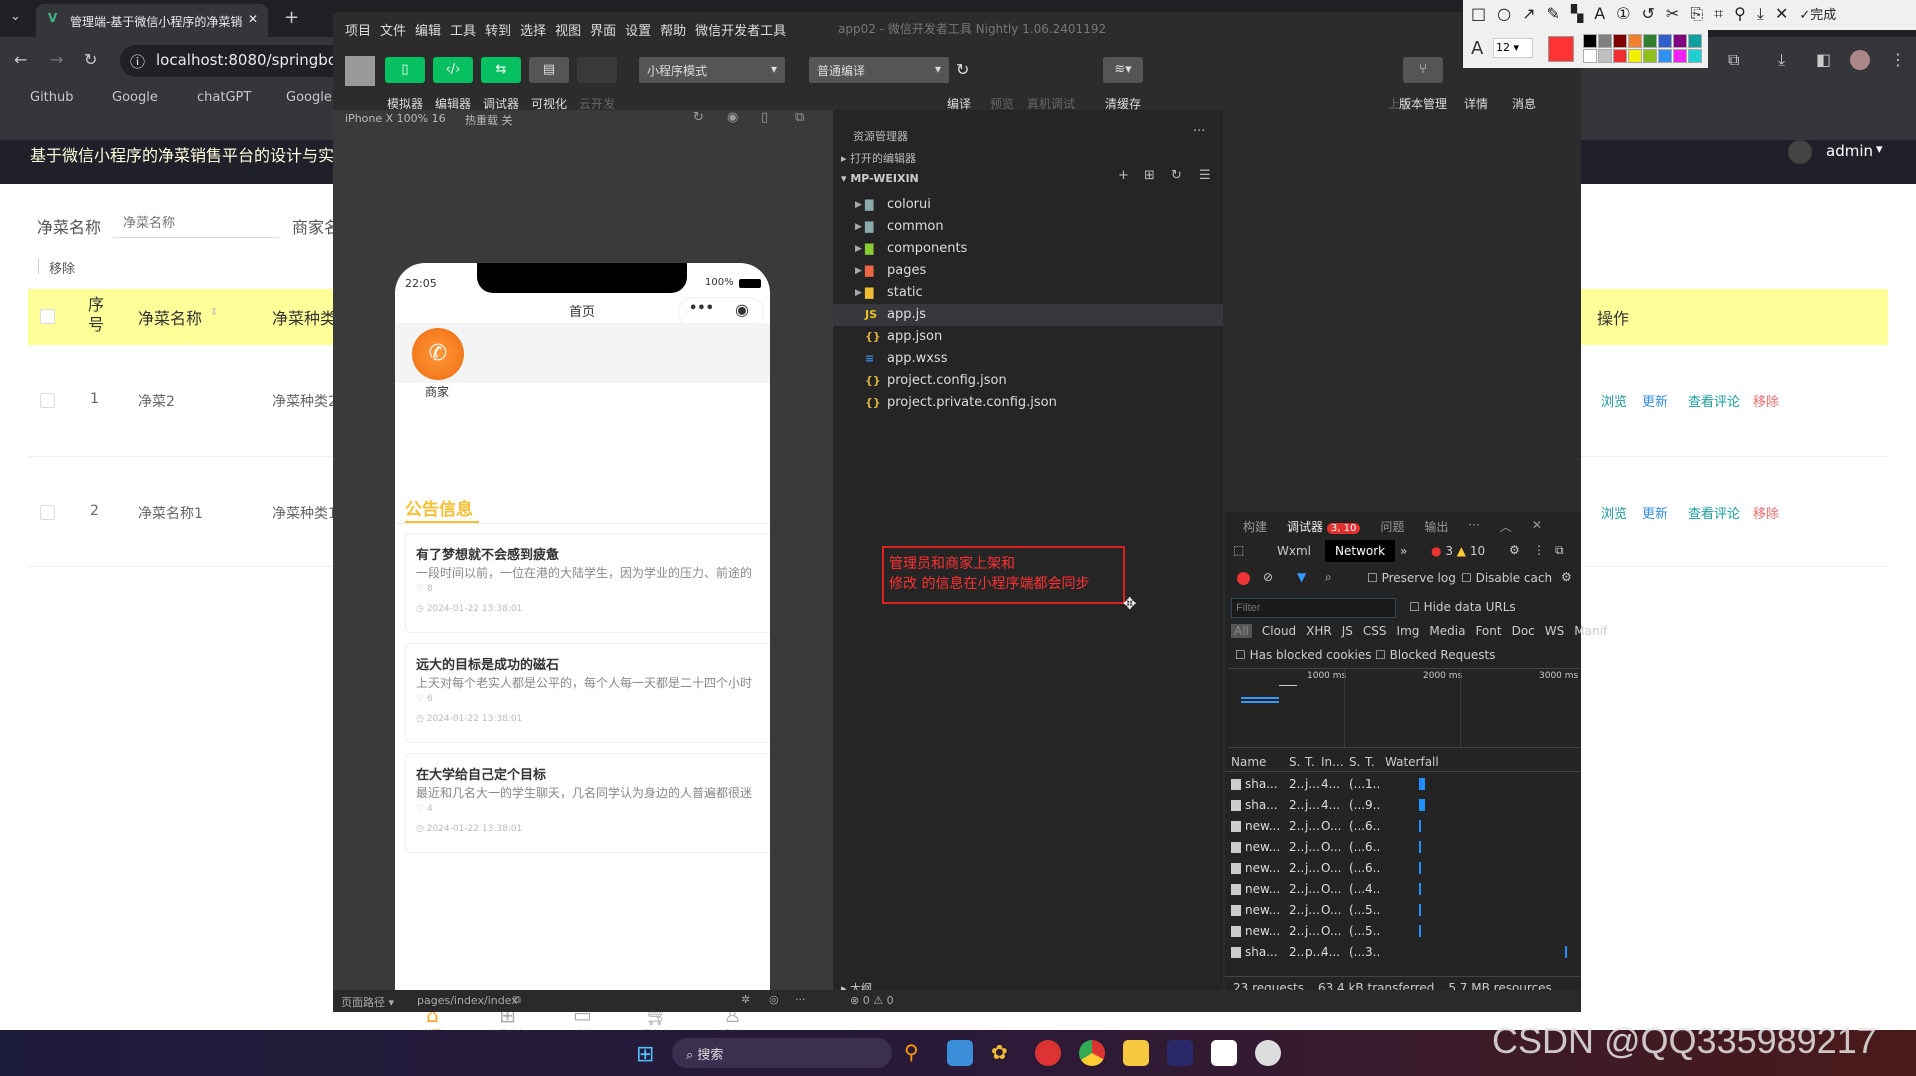 Image resolution: width=1916 pixels, height=1076 pixels. Describe the element at coordinates (309, 97) in the screenshot. I see `bookmark-google-2: Google` at that location.